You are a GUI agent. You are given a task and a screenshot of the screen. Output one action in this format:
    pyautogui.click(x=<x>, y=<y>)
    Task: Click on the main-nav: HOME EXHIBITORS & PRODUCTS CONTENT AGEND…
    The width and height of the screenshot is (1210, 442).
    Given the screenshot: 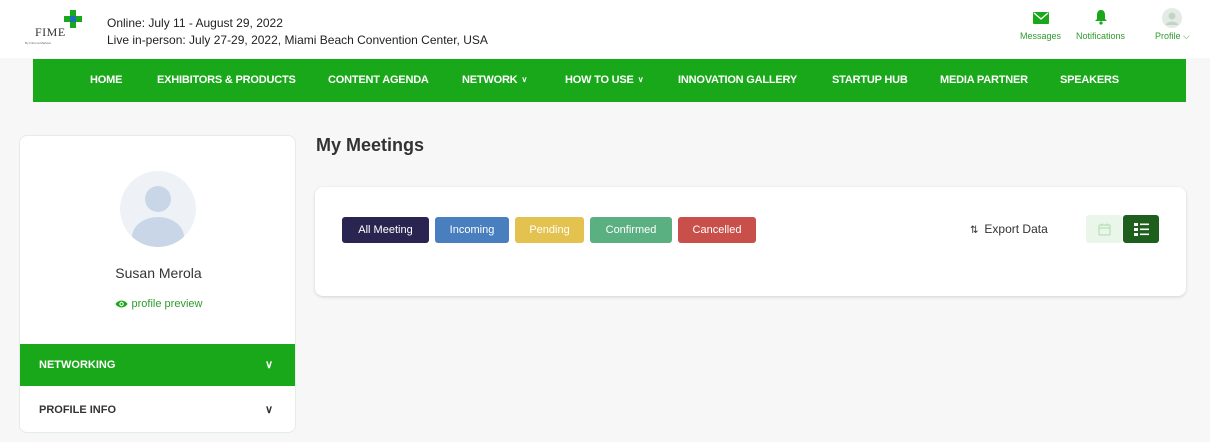 What is the action you would take?
    pyautogui.click(x=609, y=80)
    